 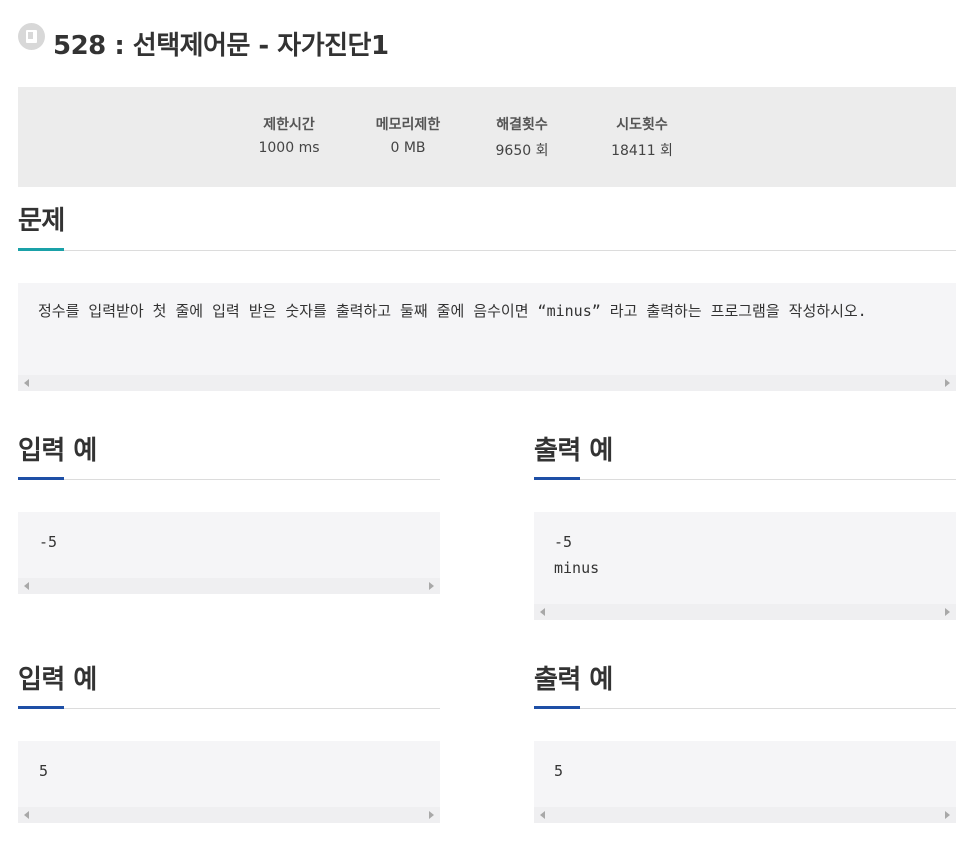 What do you see at coordinates (57, 451) in the screenshot?
I see `input-example-heading-1: 입력 예` at bounding box center [57, 451].